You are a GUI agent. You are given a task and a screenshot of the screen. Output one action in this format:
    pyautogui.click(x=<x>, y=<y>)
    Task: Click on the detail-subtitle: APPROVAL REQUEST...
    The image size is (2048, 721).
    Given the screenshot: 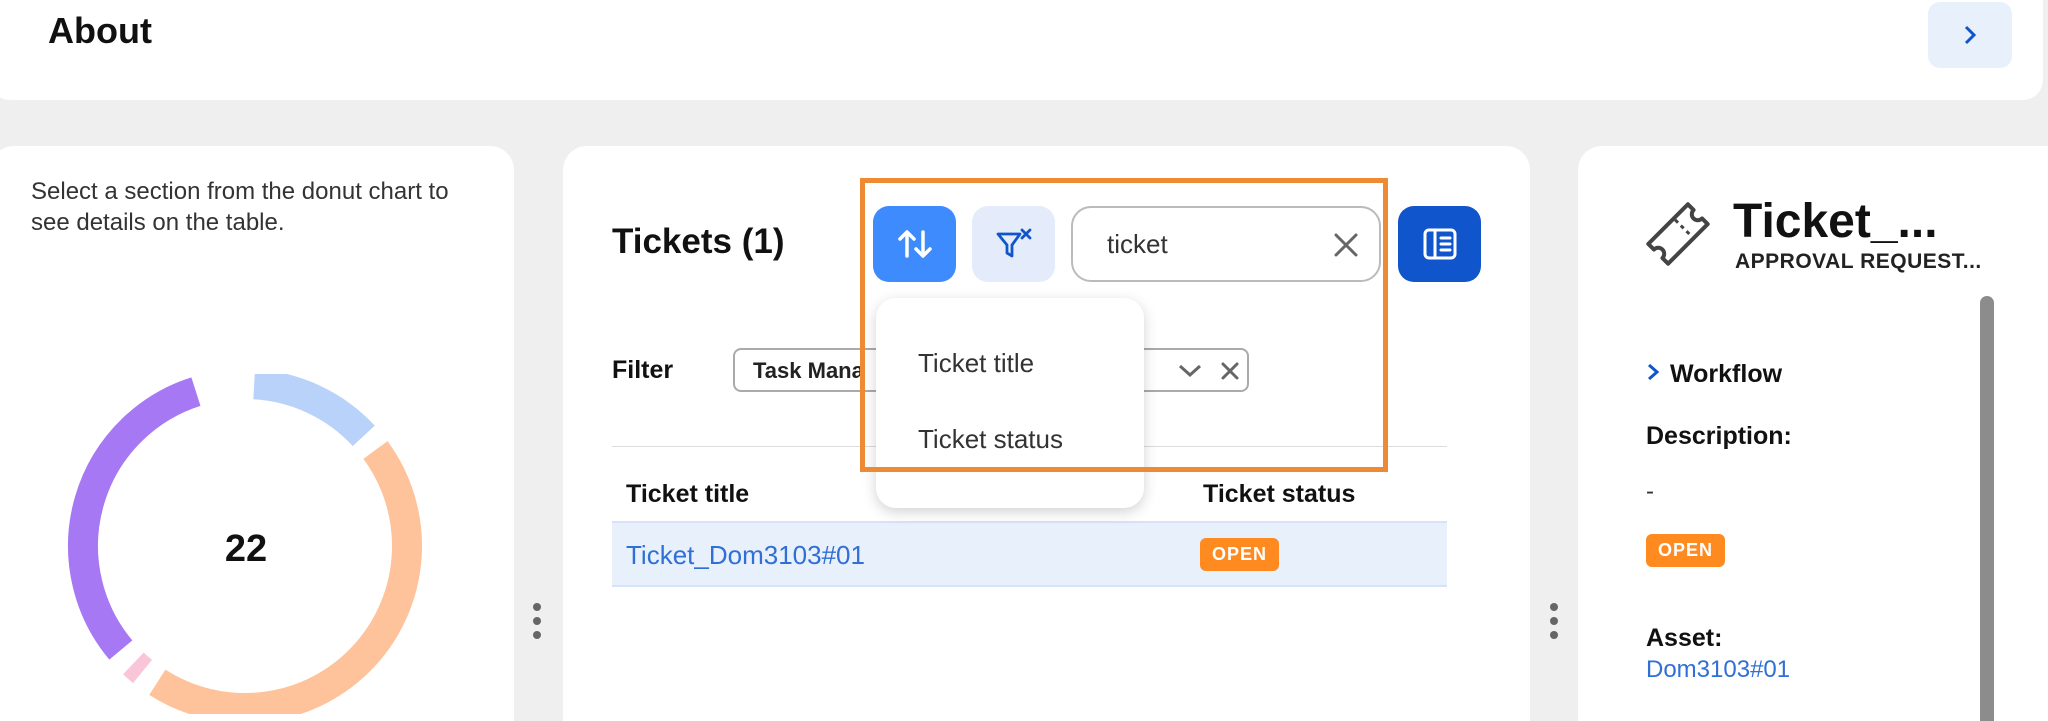 What is the action you would take?
    pyautogui.click(x=1858, y=261)
    